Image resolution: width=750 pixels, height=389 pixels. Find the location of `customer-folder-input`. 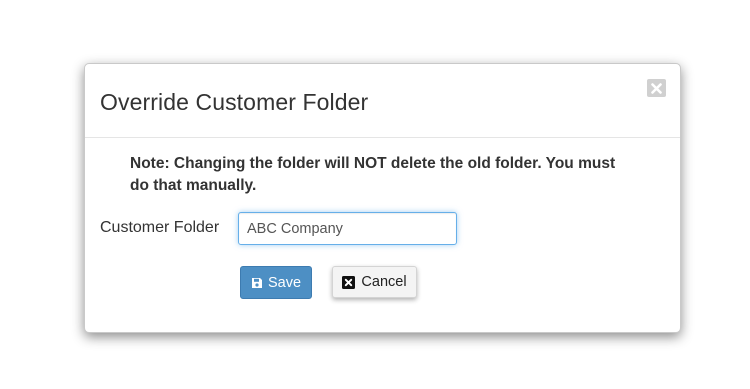

customer-folder-input is located at coordinates (347, 228).